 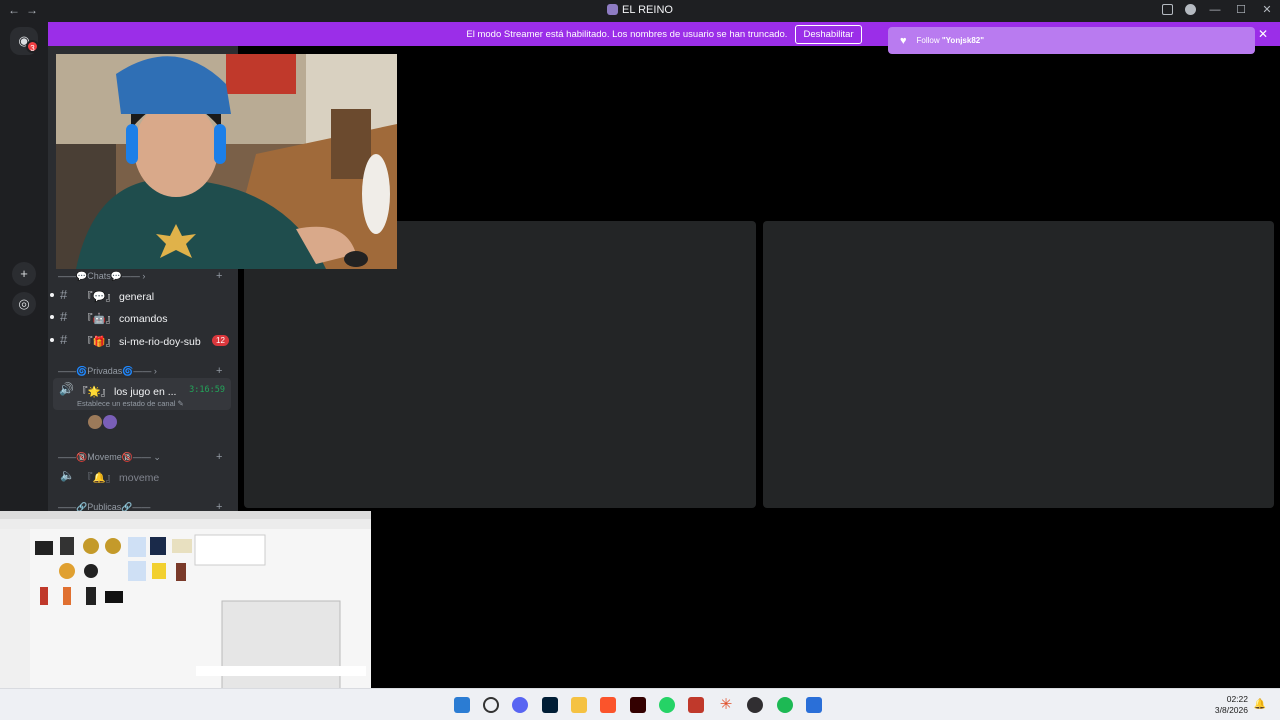 I want to click on whatsapp-icon, so click(x=667, y=705).